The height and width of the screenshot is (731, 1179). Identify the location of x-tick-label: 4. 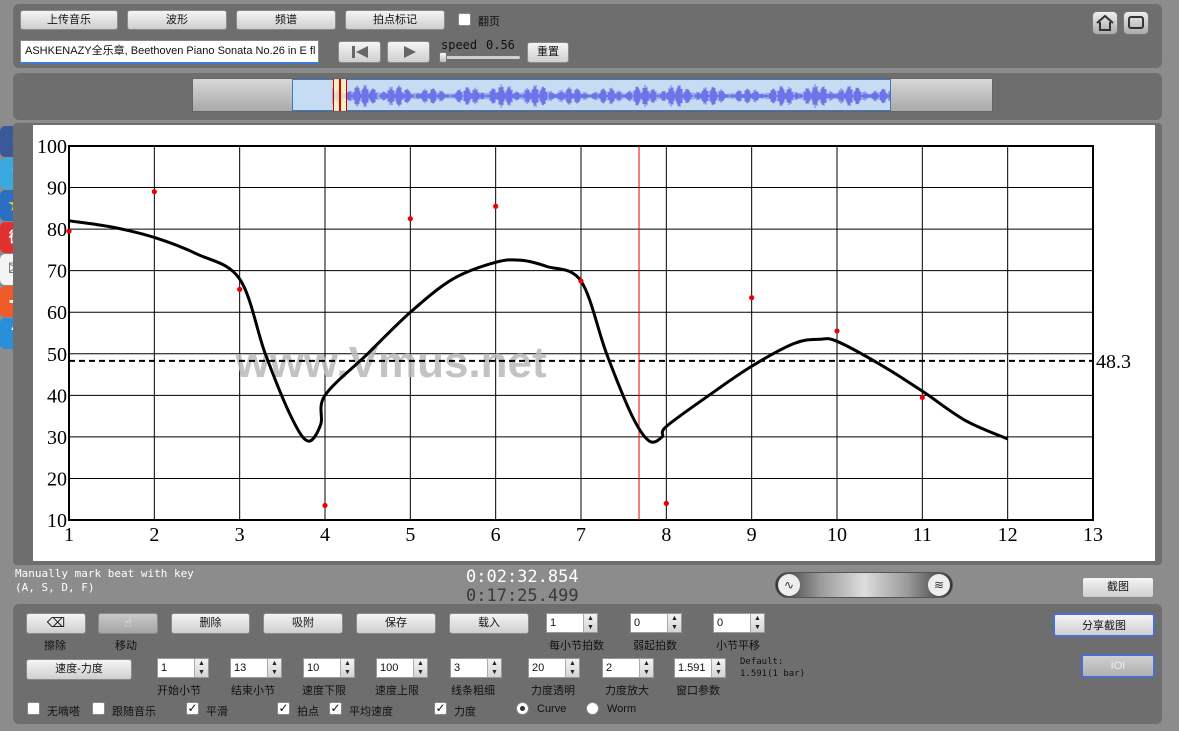
(325, 535).